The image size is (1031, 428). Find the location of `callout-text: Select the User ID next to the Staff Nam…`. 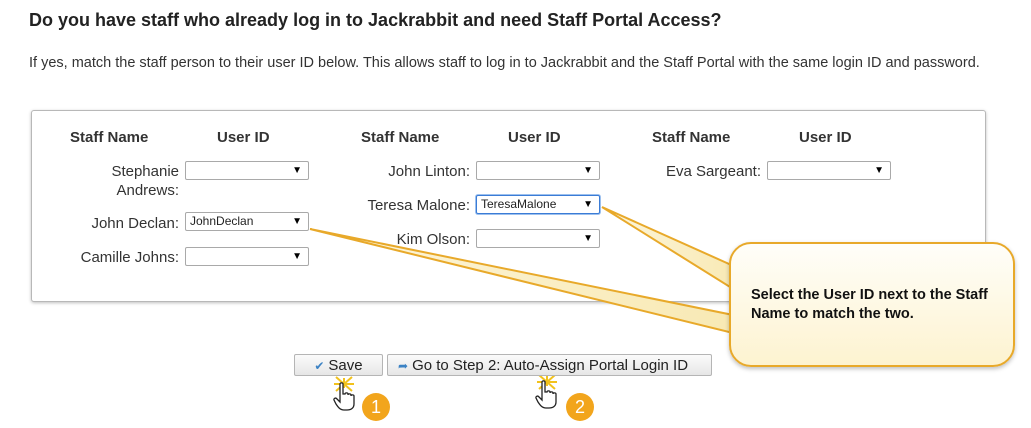

callout-text: Select the User ID next to the Staff Nam… is located at coordinates (869, 304).